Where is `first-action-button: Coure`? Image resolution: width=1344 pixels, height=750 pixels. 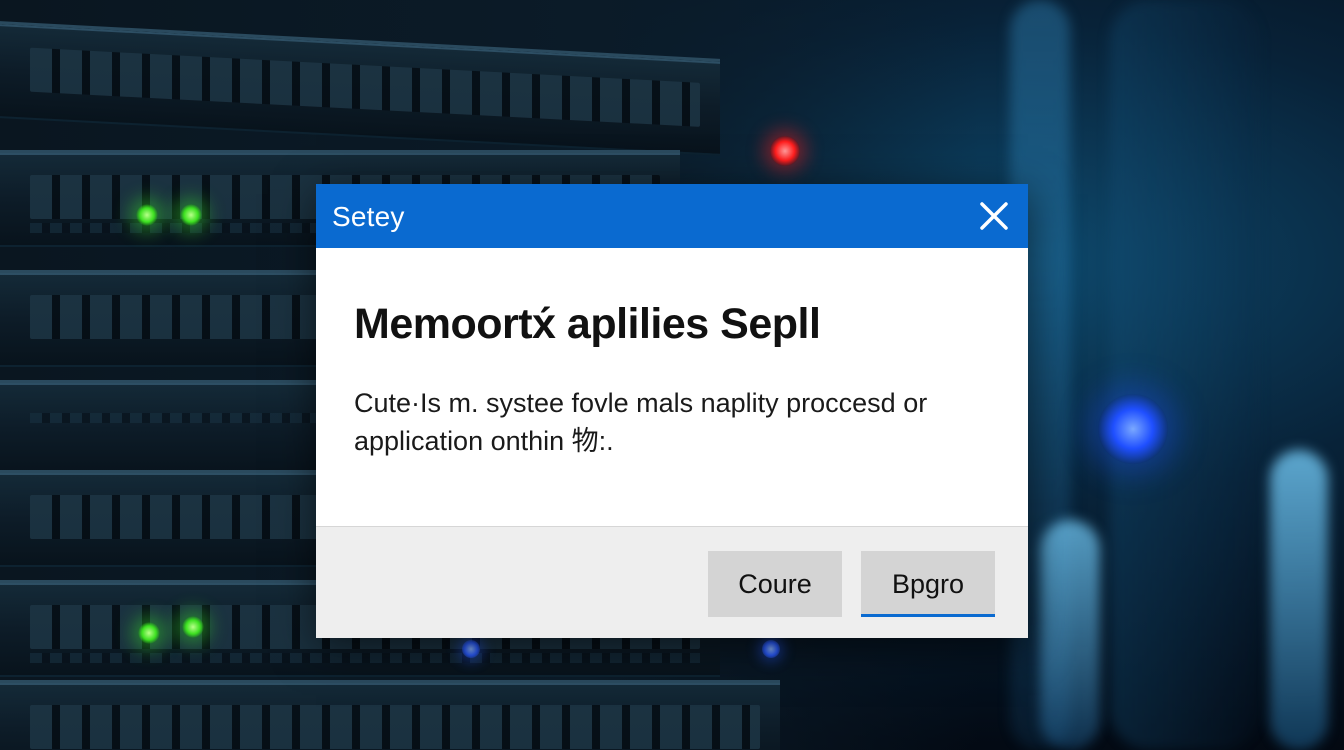
first-action-button: Coure is located at coordinates (775, 584).